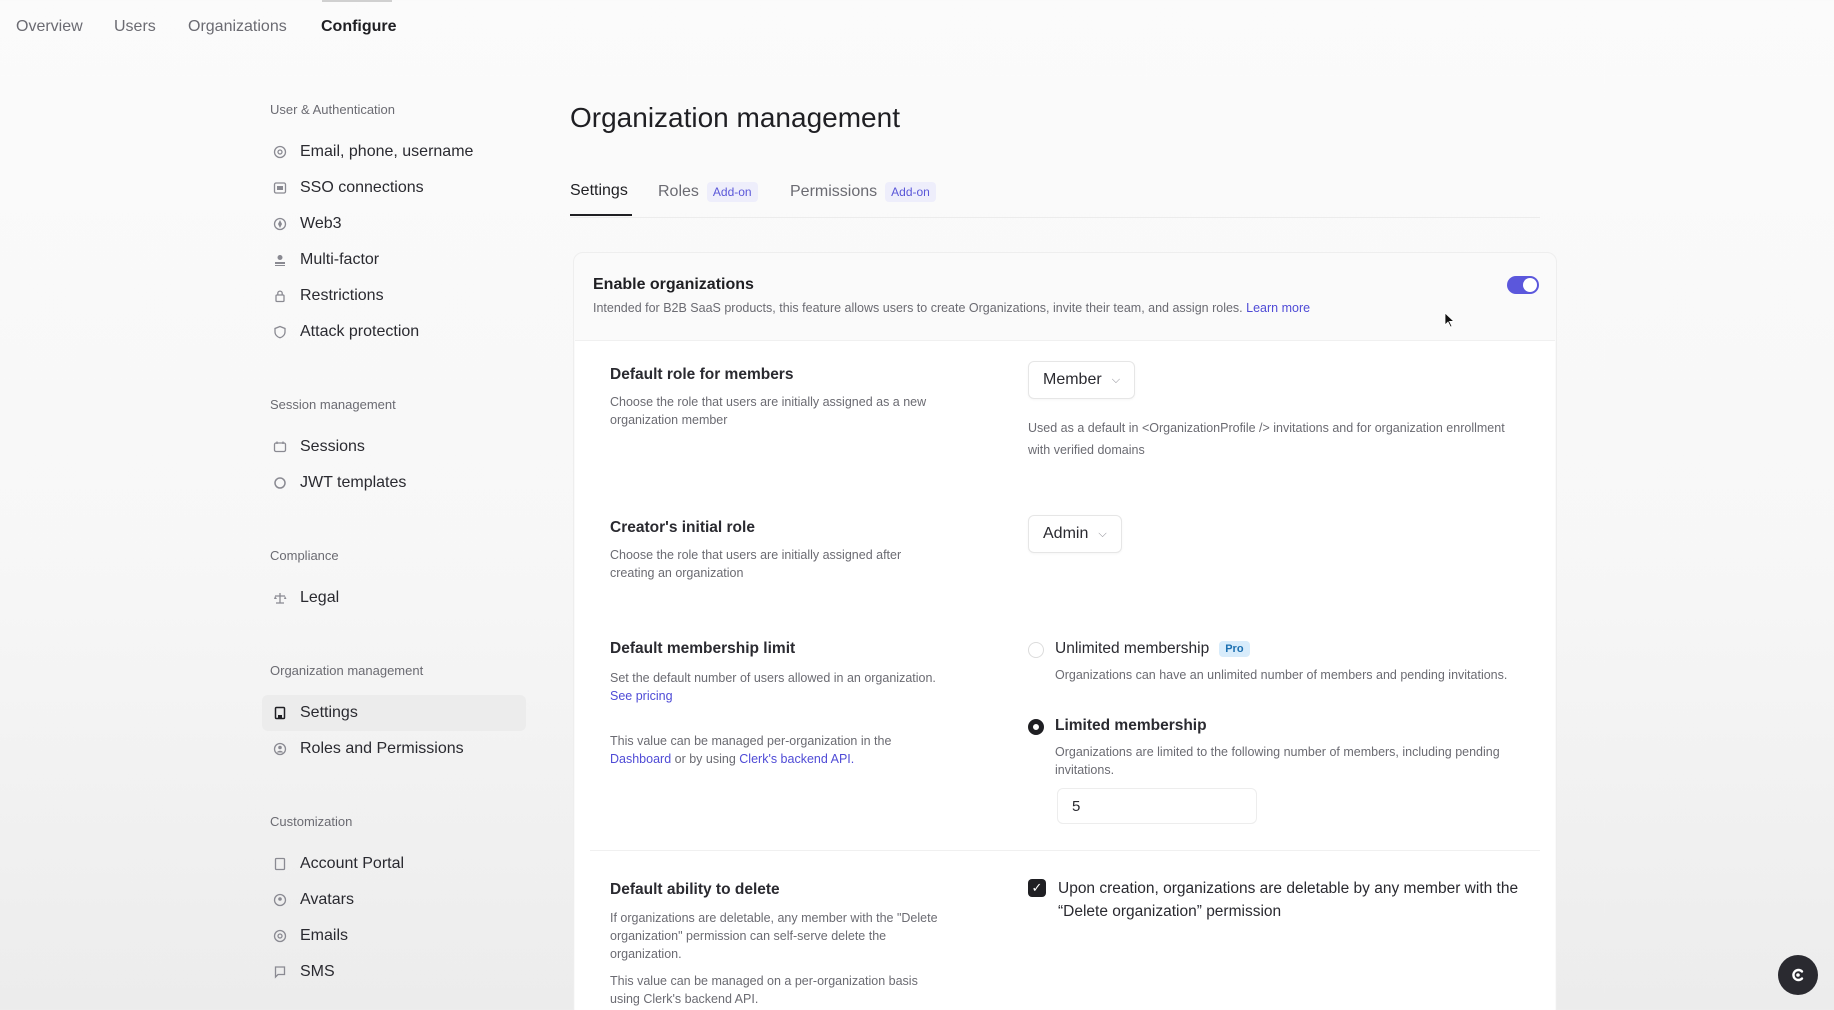 This screenshot has height=1010, width=1834. What do you see at coordinates (321, 224) in the screenshot?
I see `sidebar-item-label: Web3` at bounding box center [321, 224].